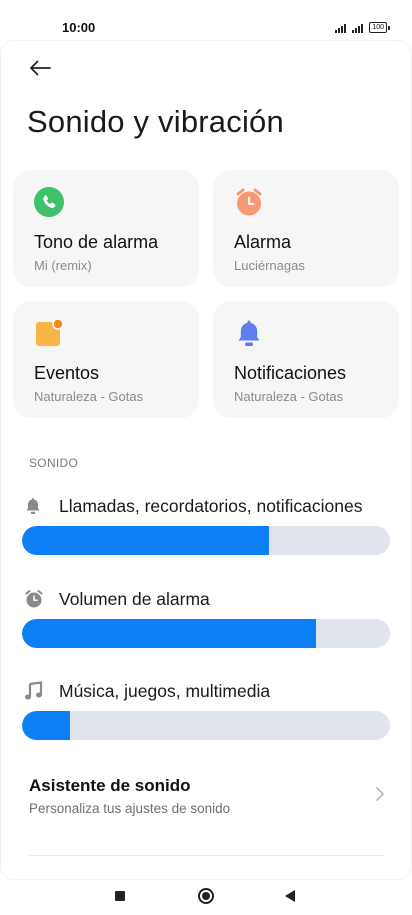 The image size is (412, 915). What do you see at coordinates (110, 785) in the screenshot?
I see `assistant-title: Asistente de sonido` at bounding box center [110, 785].